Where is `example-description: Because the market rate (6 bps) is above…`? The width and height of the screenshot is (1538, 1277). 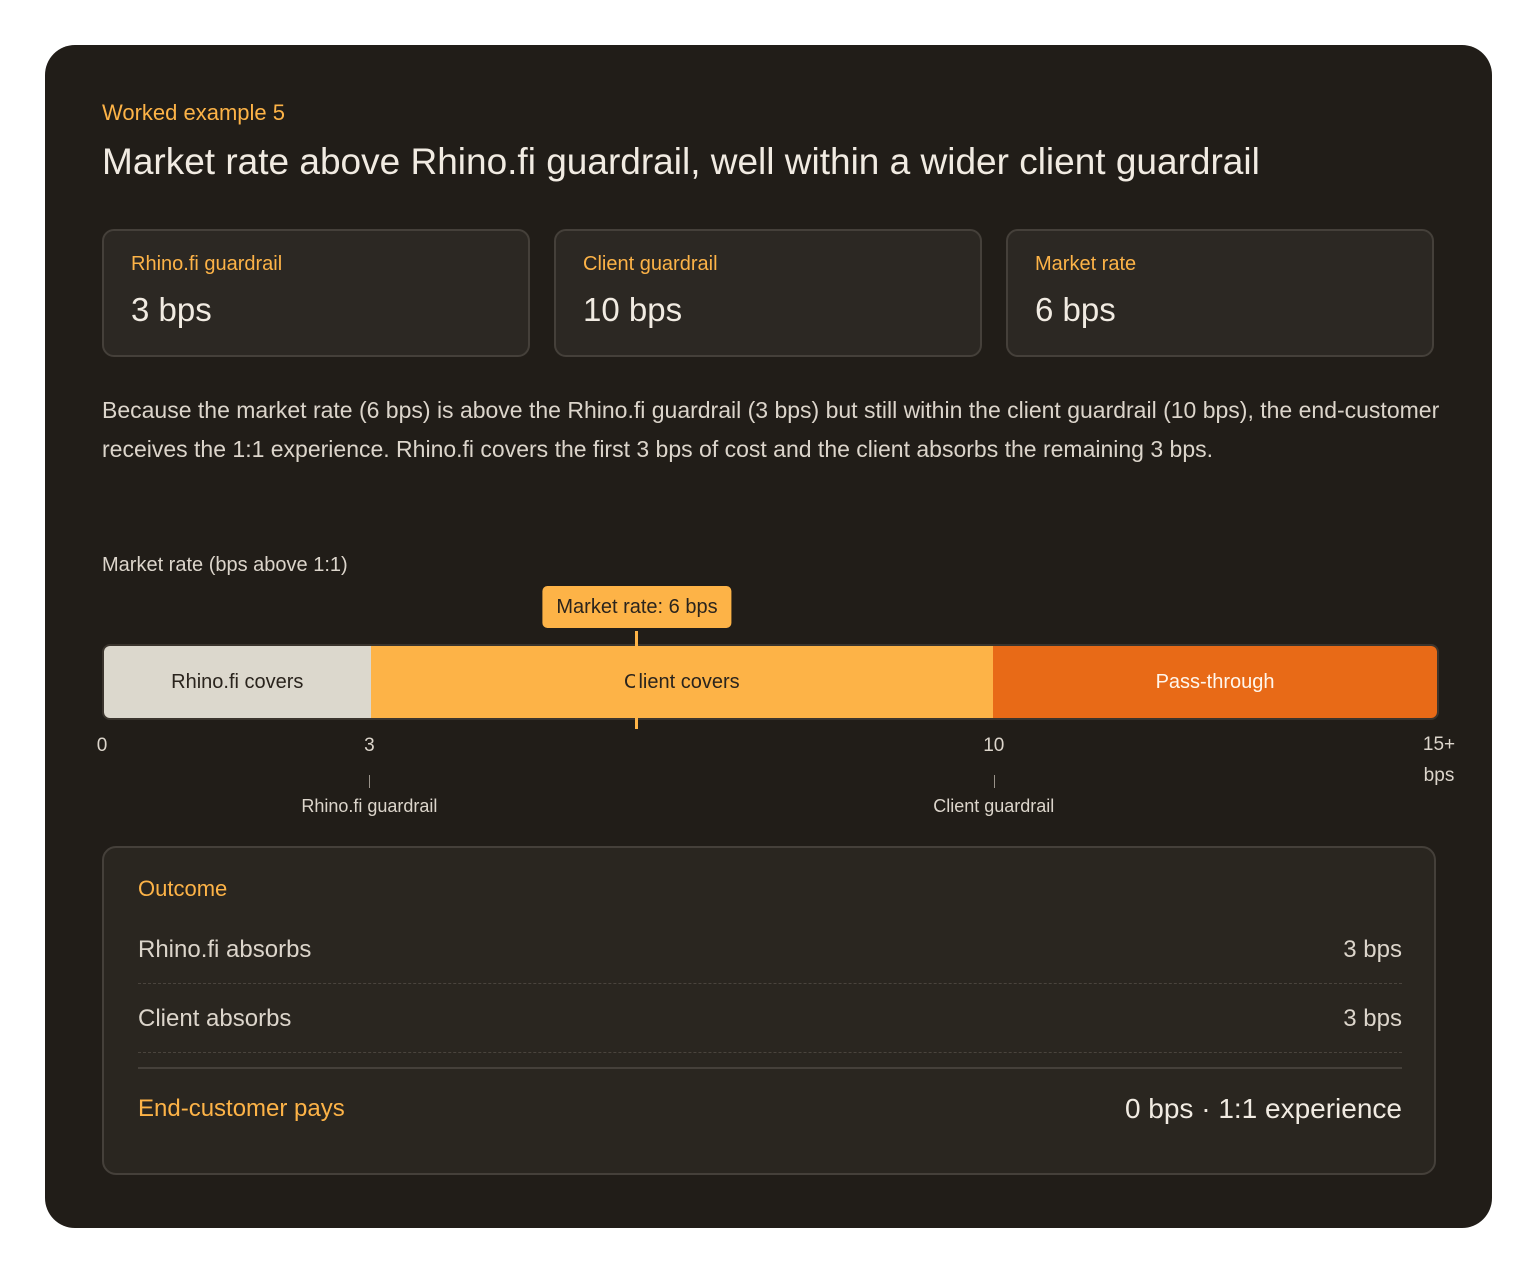 example-description: Because the market rate (6 bps) is above… is located at coordinates (771, 429).